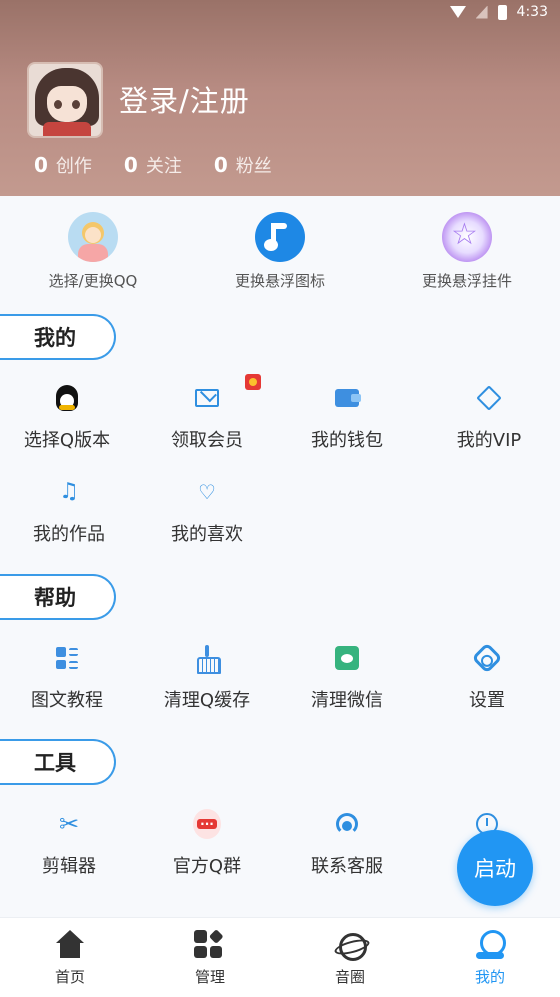 The height and width of the screenshot is (997, 560). What do you see at coordinates (280, 237) in the screenshot?
I see `music-note-icon` at bounding box center [280, 237].